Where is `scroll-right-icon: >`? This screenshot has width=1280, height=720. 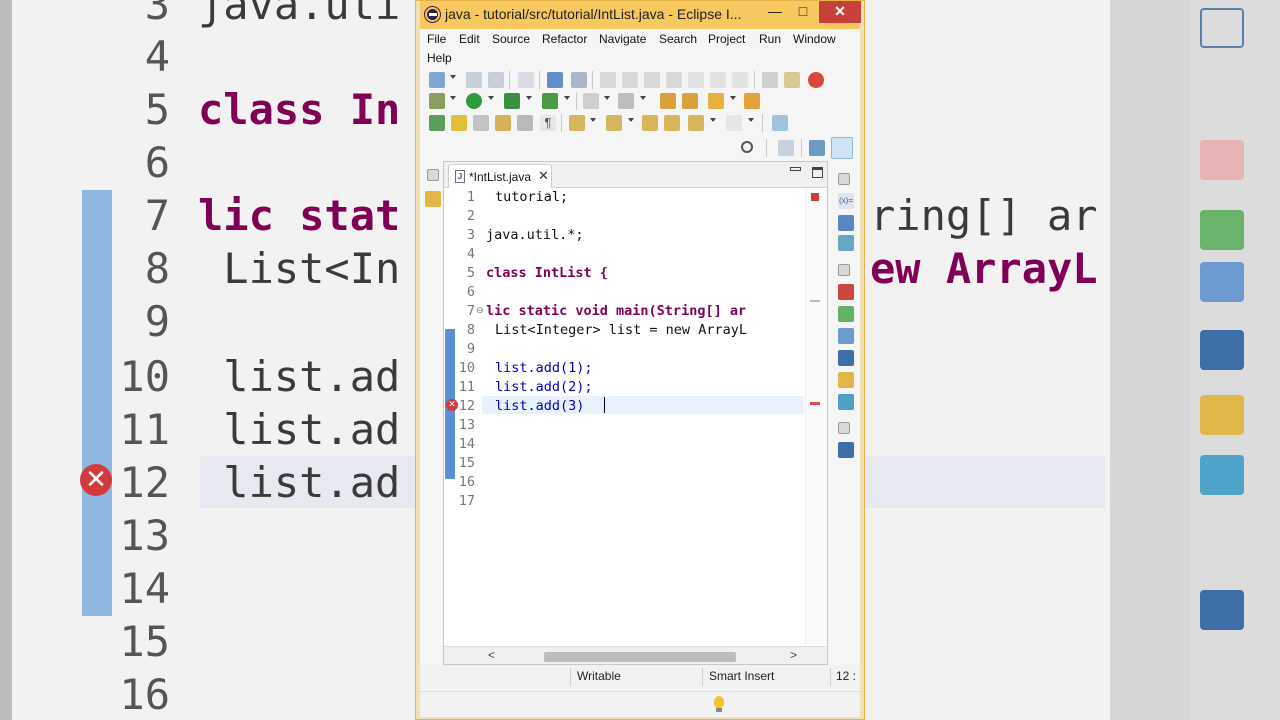 scroll-right-icon: > is located at coordinates (793, 655).